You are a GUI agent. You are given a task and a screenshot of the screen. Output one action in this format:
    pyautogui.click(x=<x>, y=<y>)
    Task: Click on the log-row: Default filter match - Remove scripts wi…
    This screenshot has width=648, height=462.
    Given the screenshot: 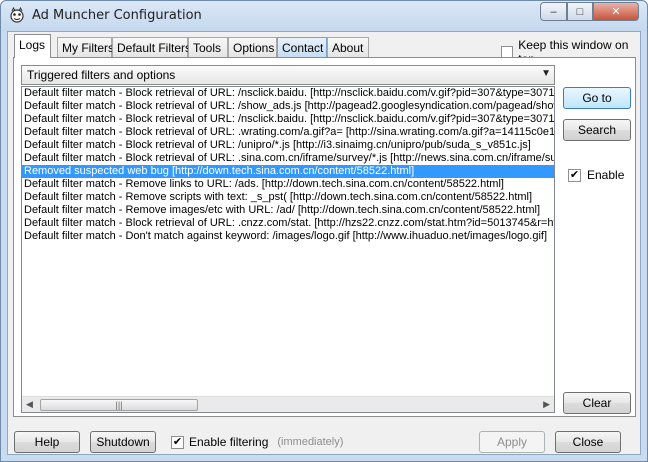 What is the action you would take?
    pyautogui.click(x=288, y=197)
    